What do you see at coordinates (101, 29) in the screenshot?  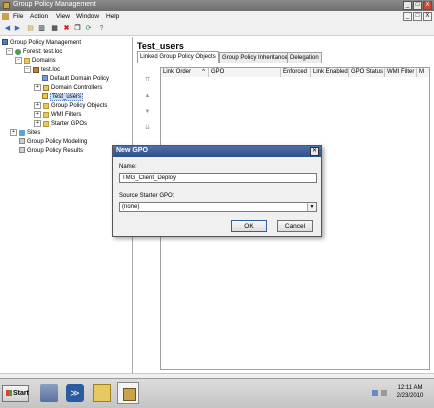 I see `help-icon: ?` at bounding box center [101, 29].